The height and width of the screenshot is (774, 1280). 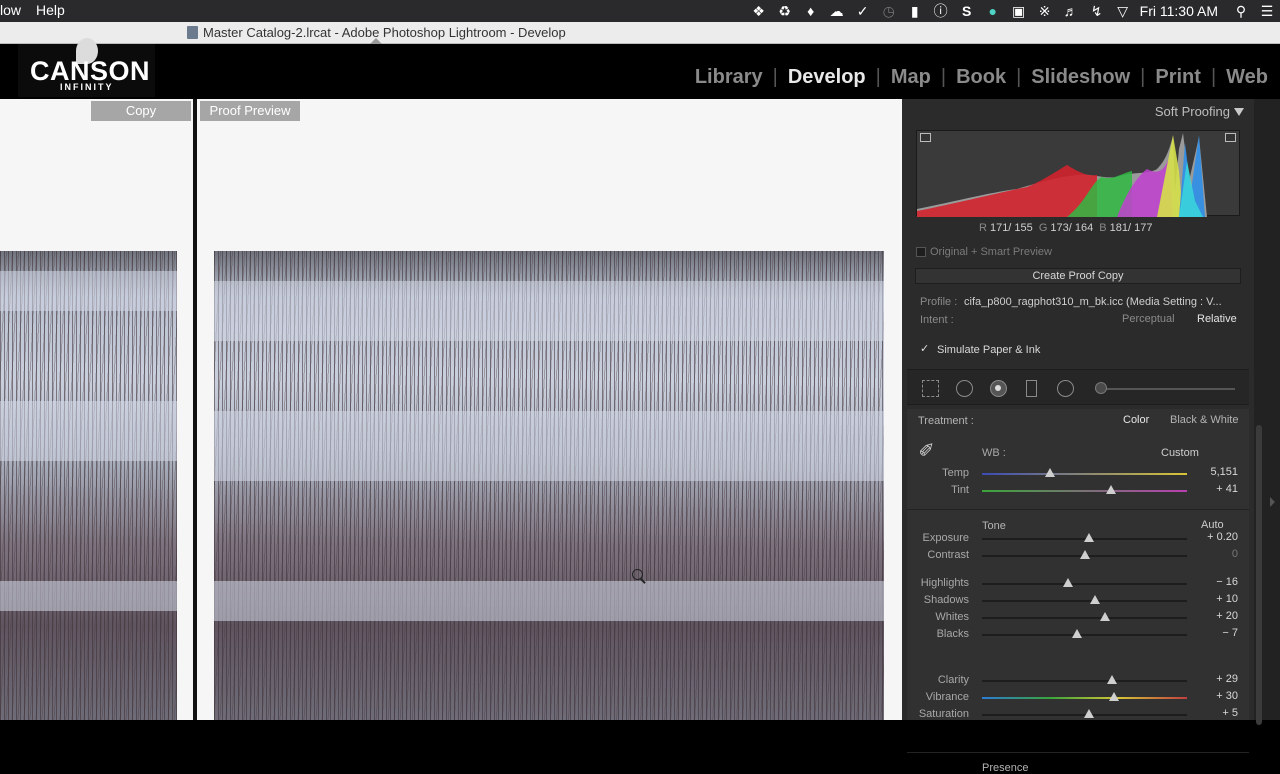 I want to click on panel-collapse-arrow-icon, so click(x=1272, y=502).